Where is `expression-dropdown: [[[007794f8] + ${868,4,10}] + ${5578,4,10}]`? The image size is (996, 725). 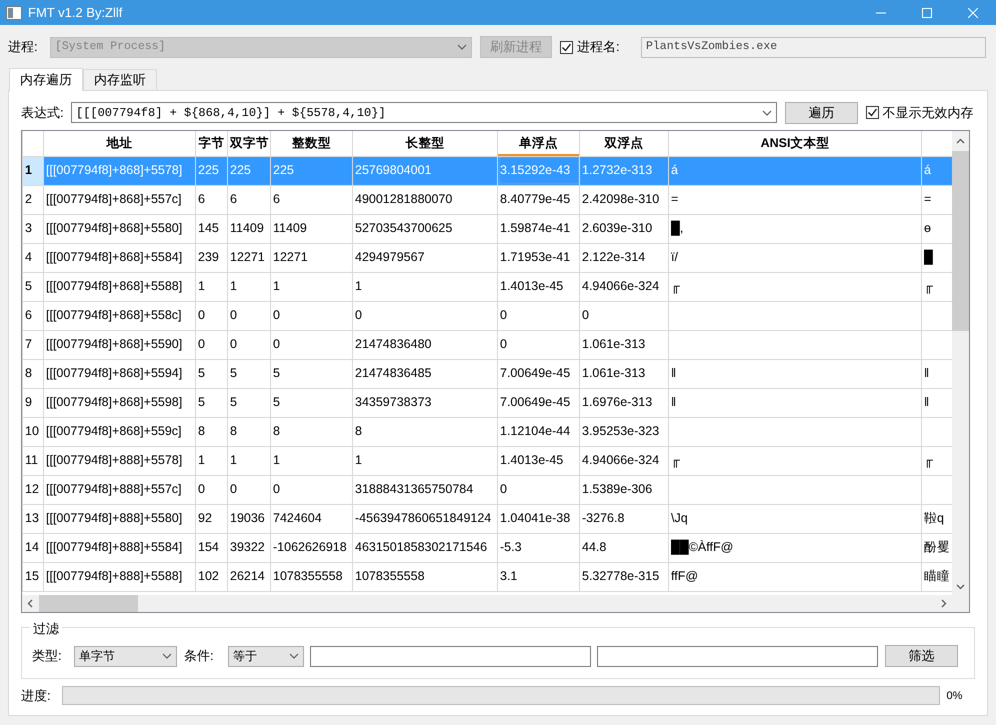 expression-dropdown: [[[007794f8] + ${868,4,10}] + ${5578,4,10}] is located at coordinates (424, 112).